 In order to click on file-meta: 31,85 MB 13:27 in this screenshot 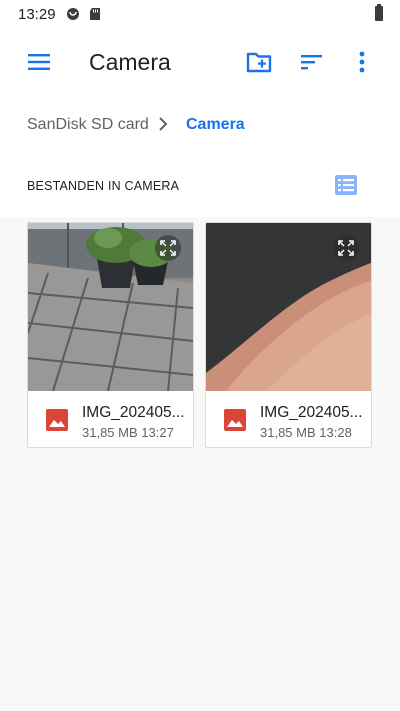, I will do `click(128, 432)`.